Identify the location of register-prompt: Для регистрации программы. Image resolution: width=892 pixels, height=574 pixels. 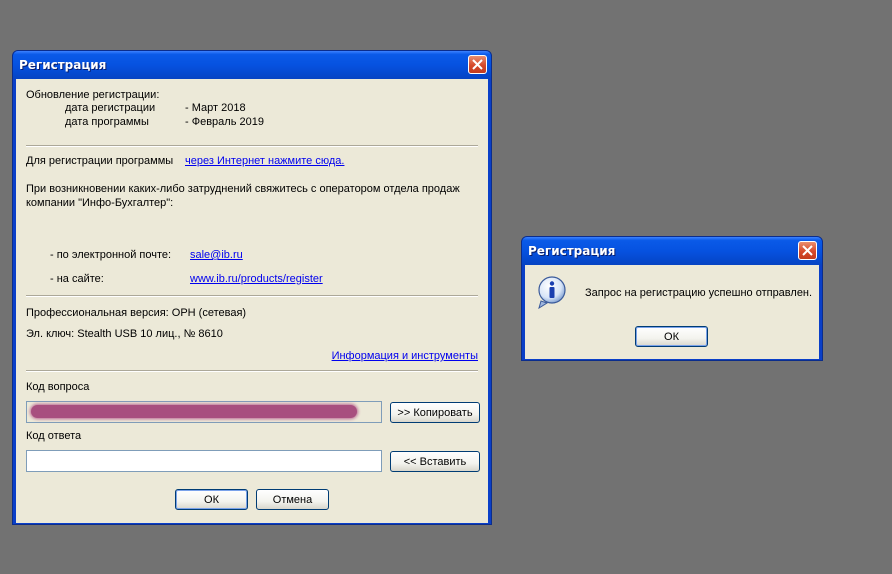
(100, 161).